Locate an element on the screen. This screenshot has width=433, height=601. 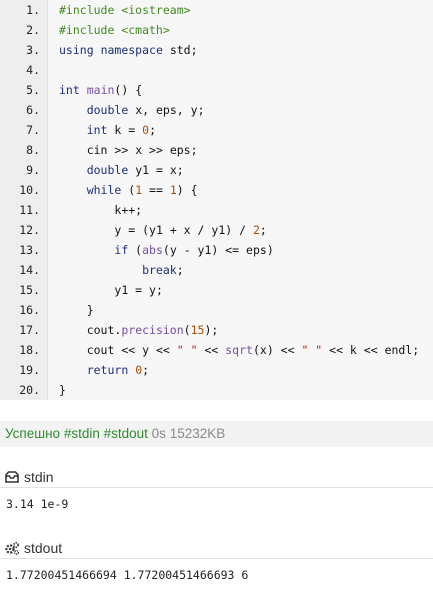
code-text: int k = 0; is located at coordinates (121, 130).